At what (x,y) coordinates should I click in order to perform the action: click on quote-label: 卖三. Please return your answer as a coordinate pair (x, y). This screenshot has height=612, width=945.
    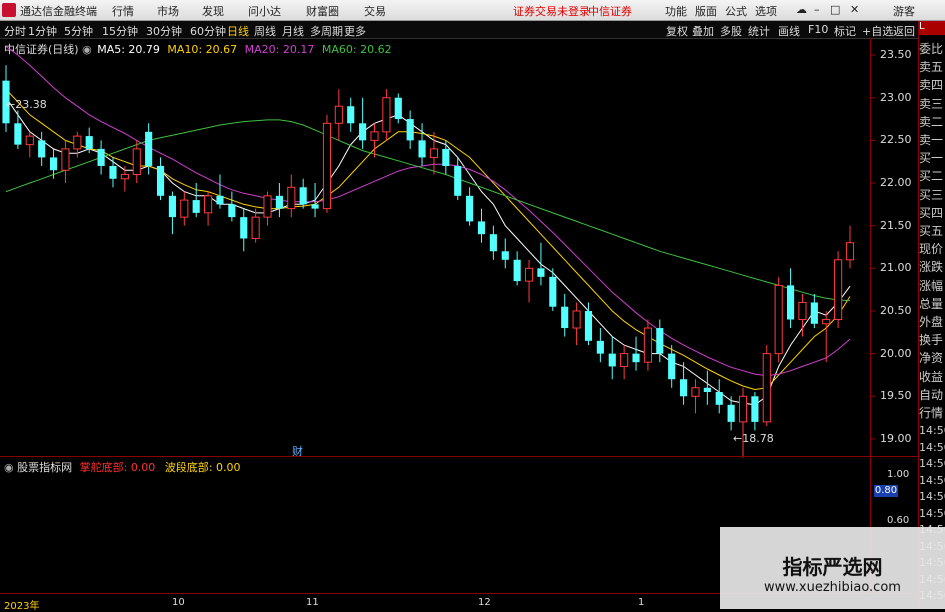
    Looking at the image, I should click on (931, 103).